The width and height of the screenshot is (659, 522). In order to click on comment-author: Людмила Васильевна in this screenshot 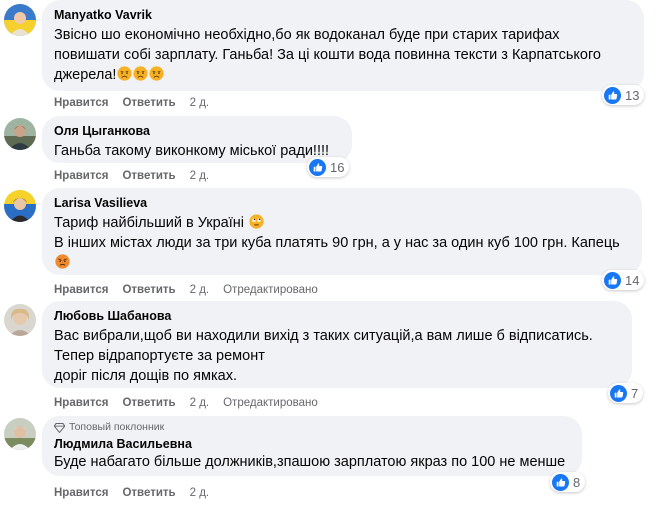, I will do `click(312, 444)`.